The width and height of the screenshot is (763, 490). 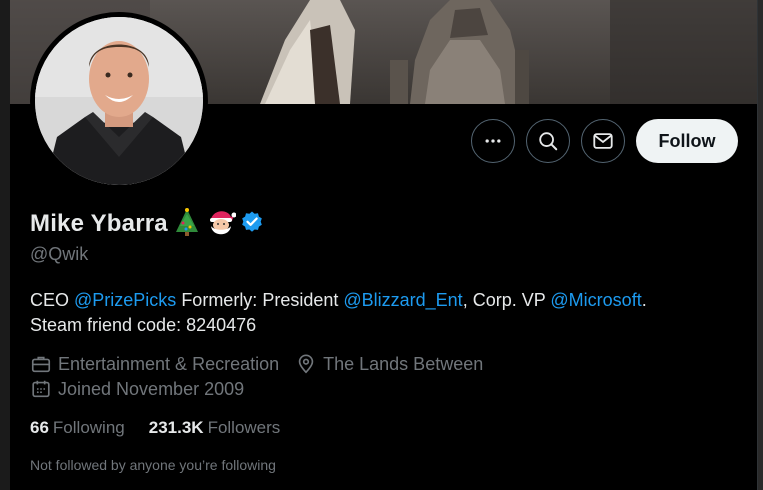 I want to click on avatar-photo, so click(x=119, y=101).